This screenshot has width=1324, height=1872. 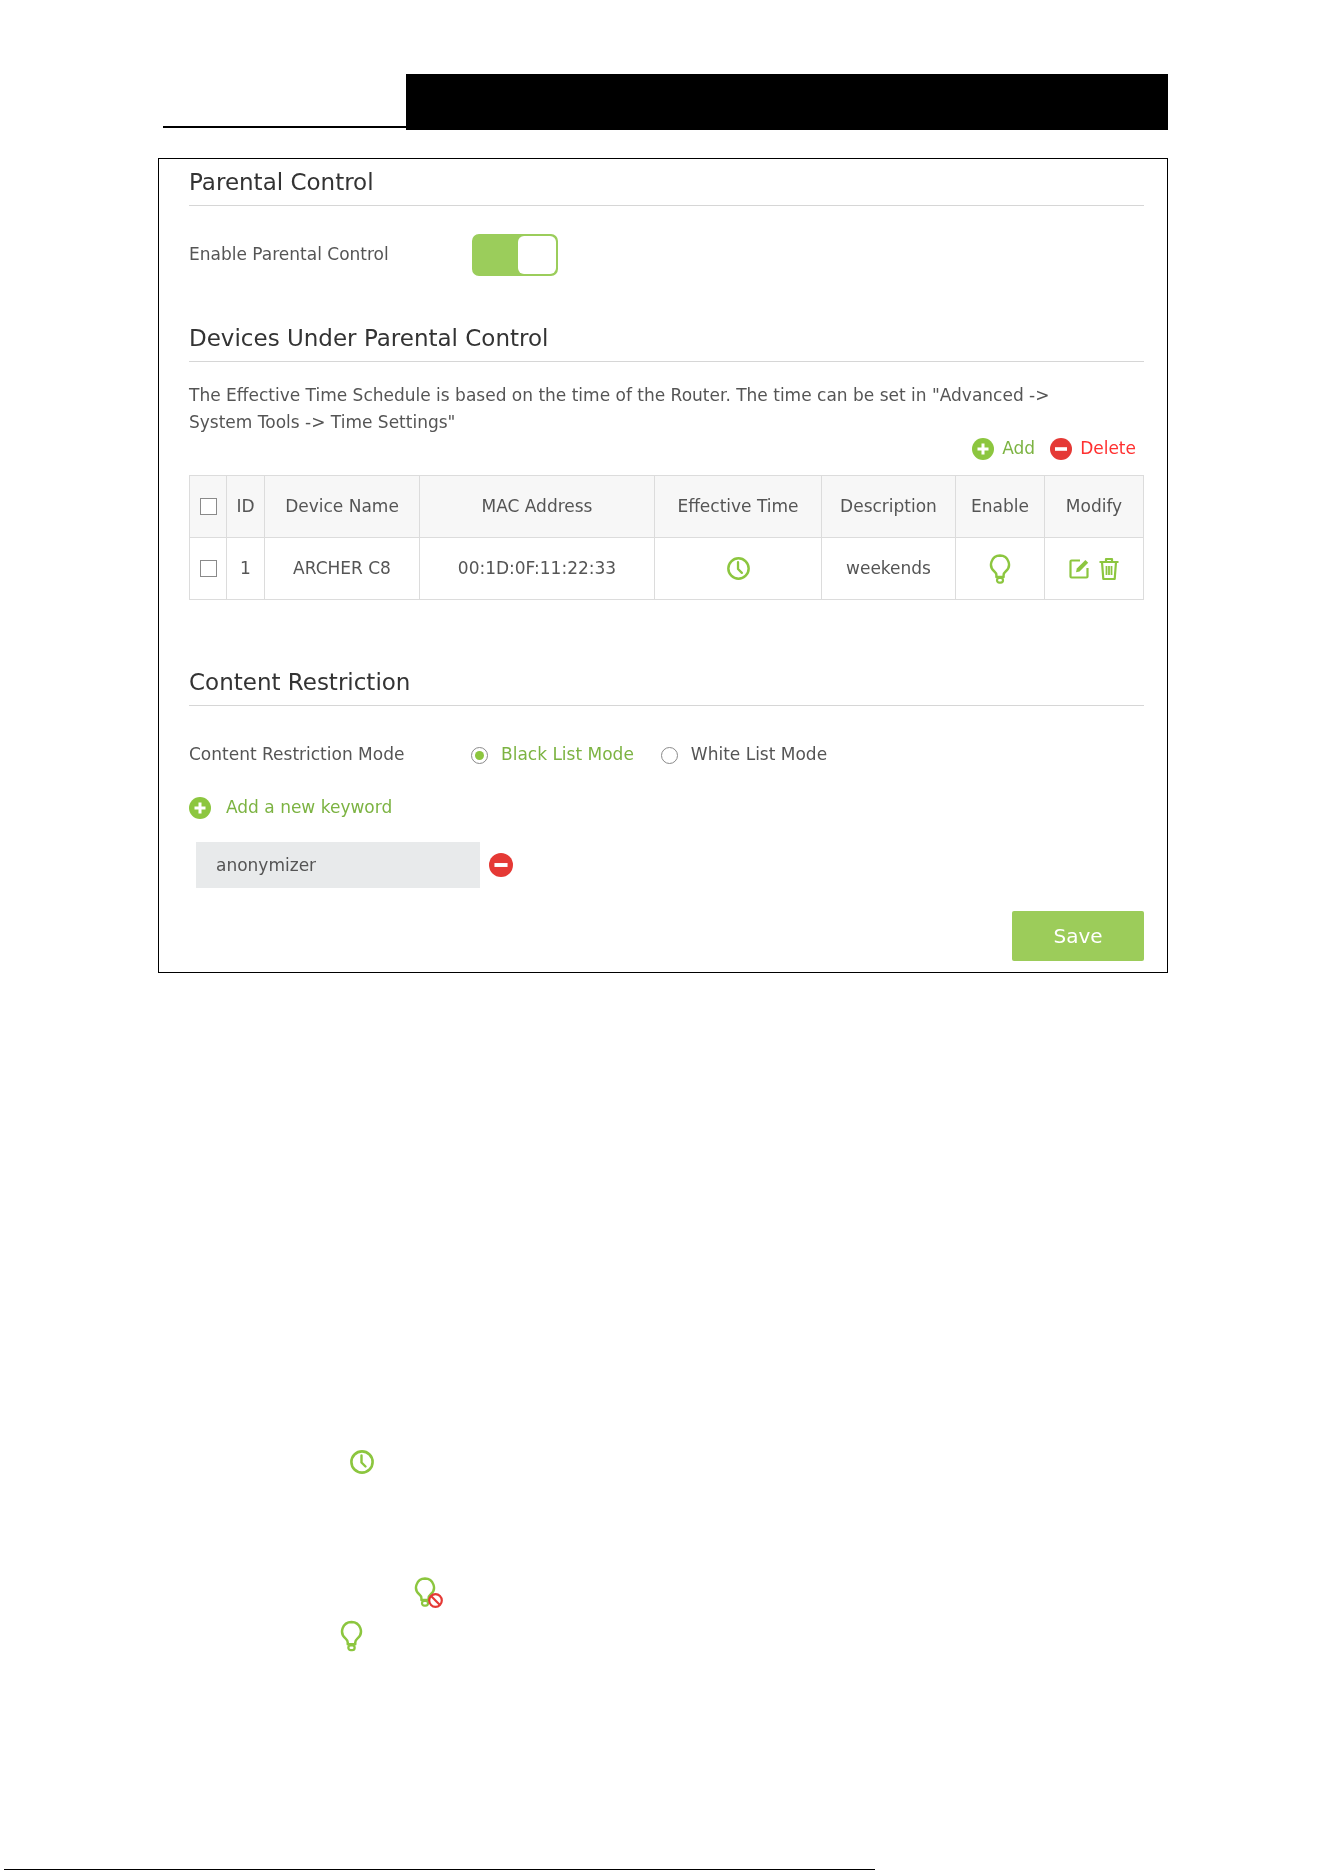 I want to click on remove-keyword-button, so click(x=501, y=865).